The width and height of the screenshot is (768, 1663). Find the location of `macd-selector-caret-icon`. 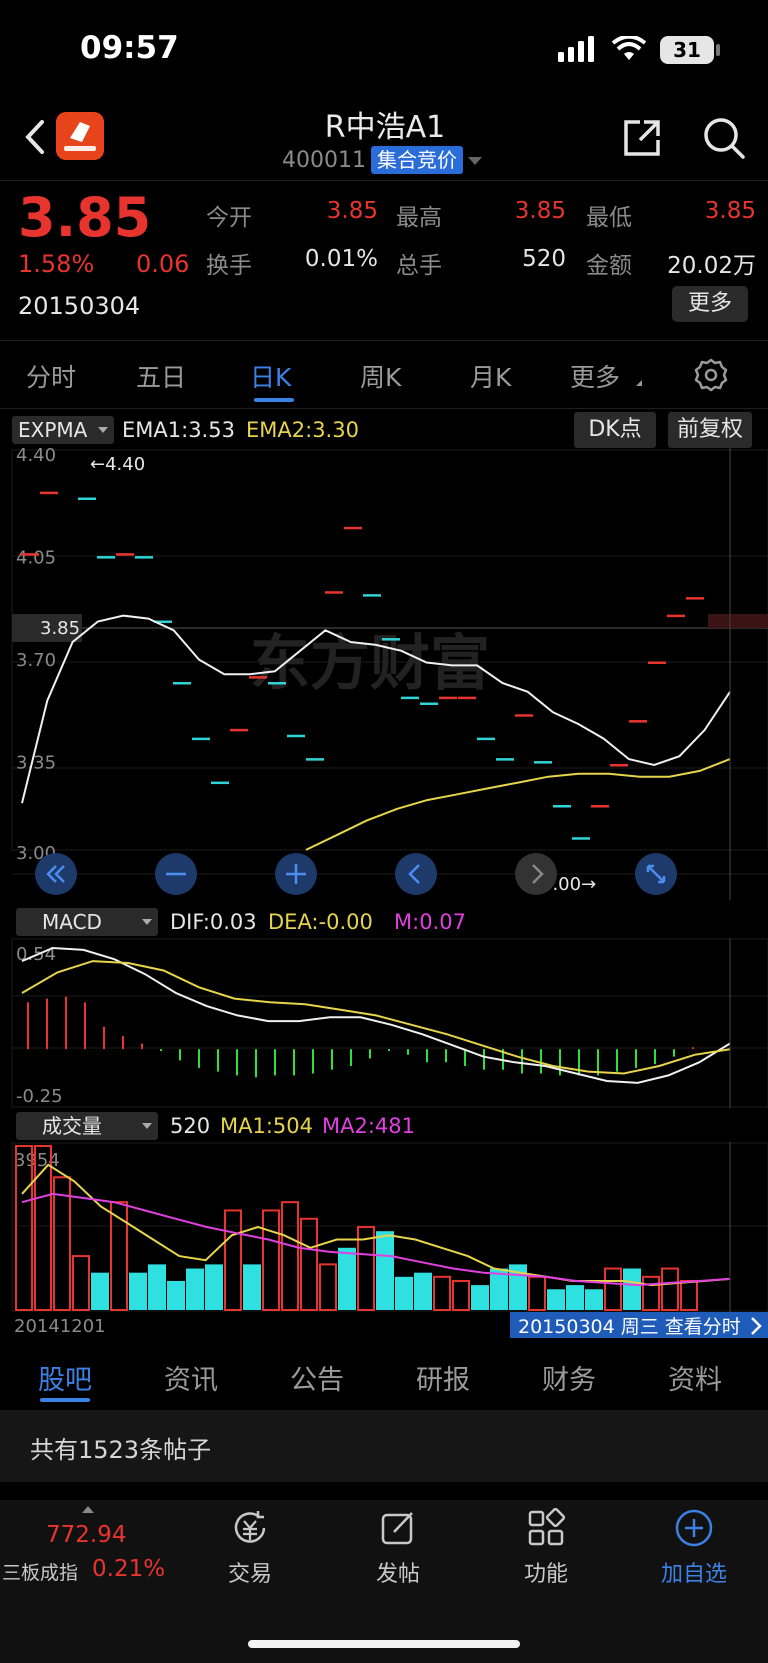

macd-selector-caret-icon is located at coordinates (147, 922).